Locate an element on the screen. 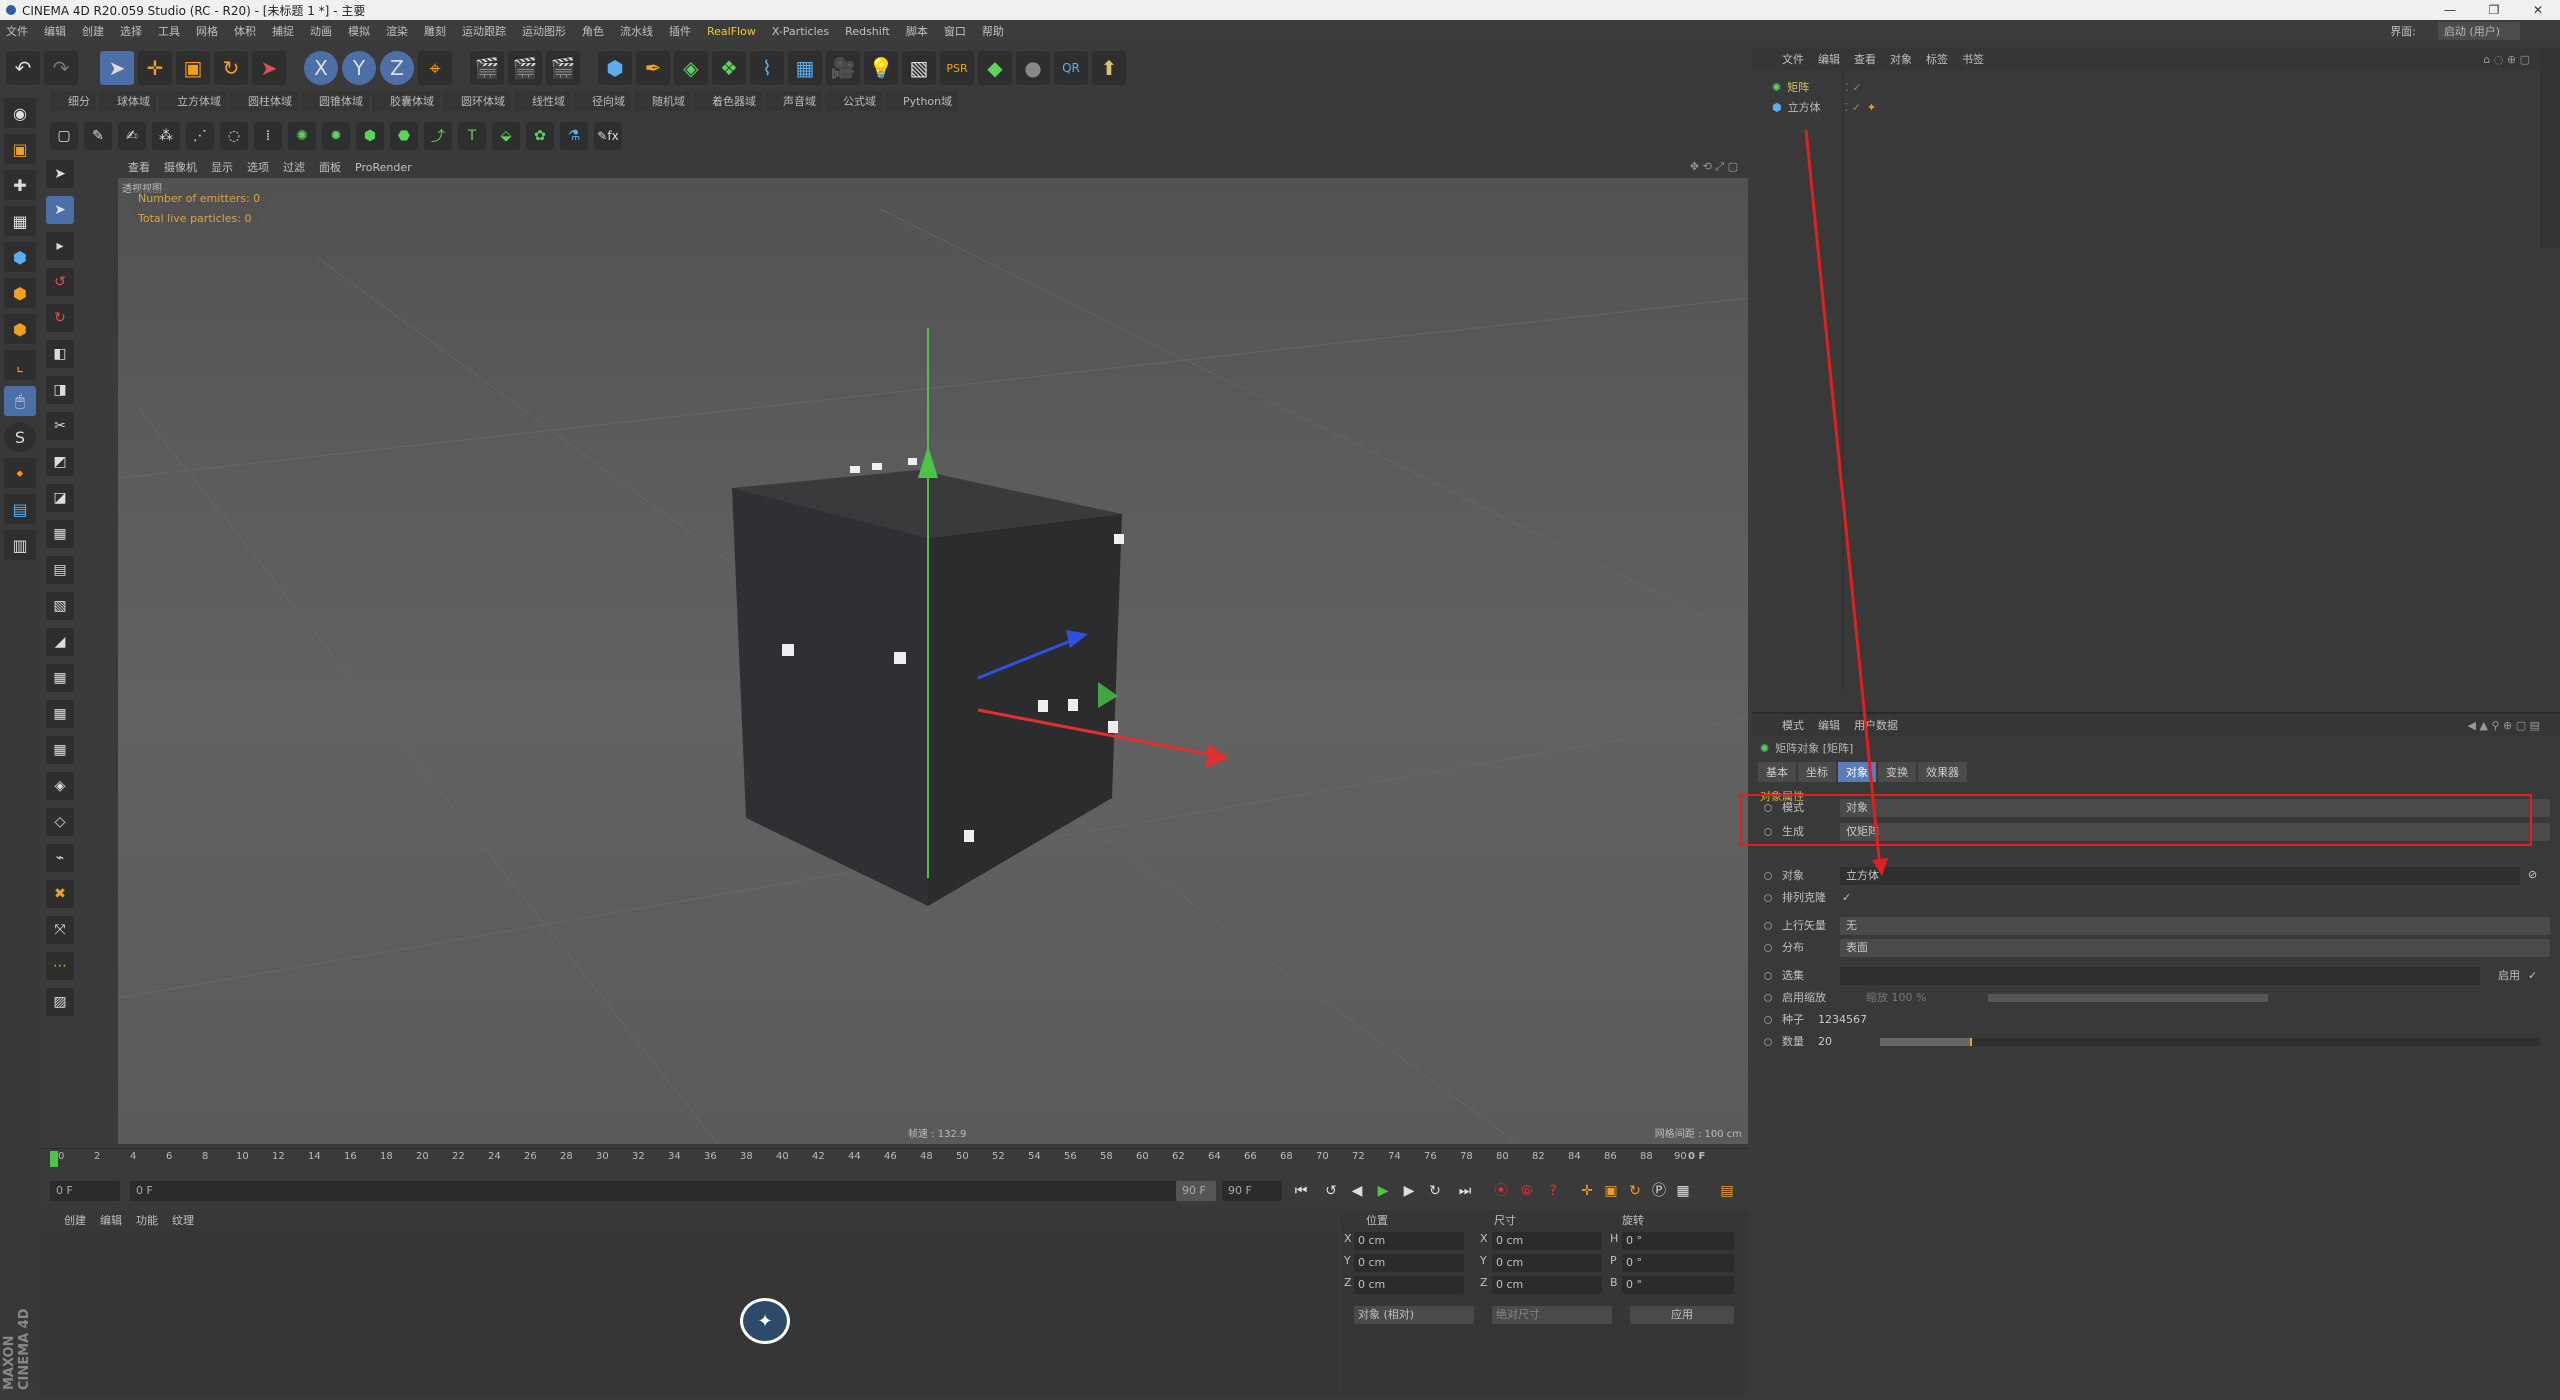 The width and height of the screenshot is (2560, 1400). key-rotation-icon: ↻ is located at coordinates (1635, 1191).